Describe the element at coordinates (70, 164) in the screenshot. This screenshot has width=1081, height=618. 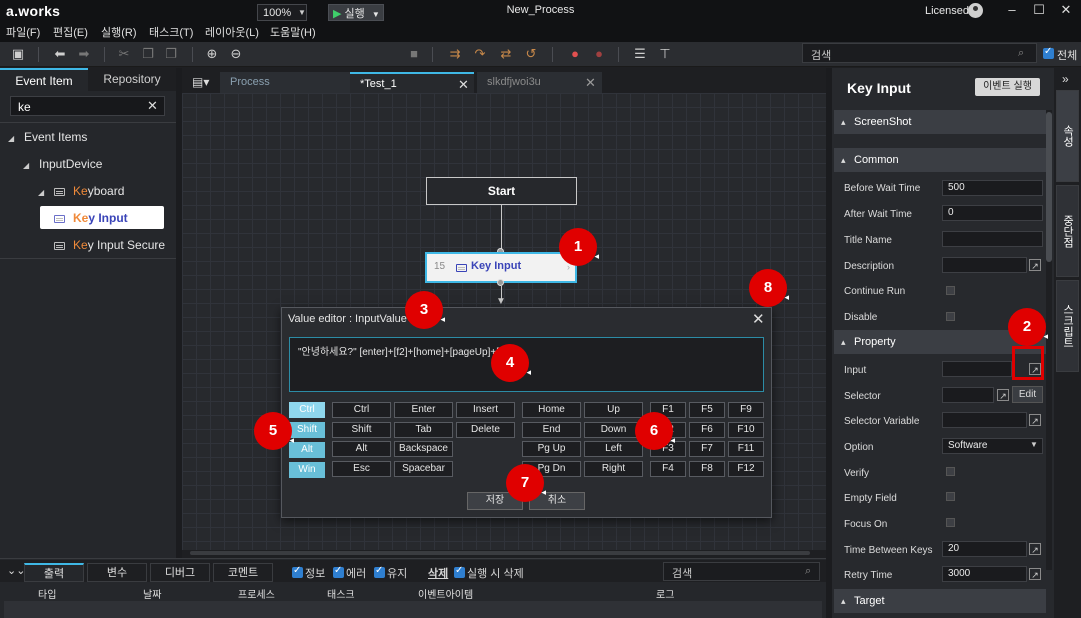
I see `tree-input-device: InputDevice` at that location.